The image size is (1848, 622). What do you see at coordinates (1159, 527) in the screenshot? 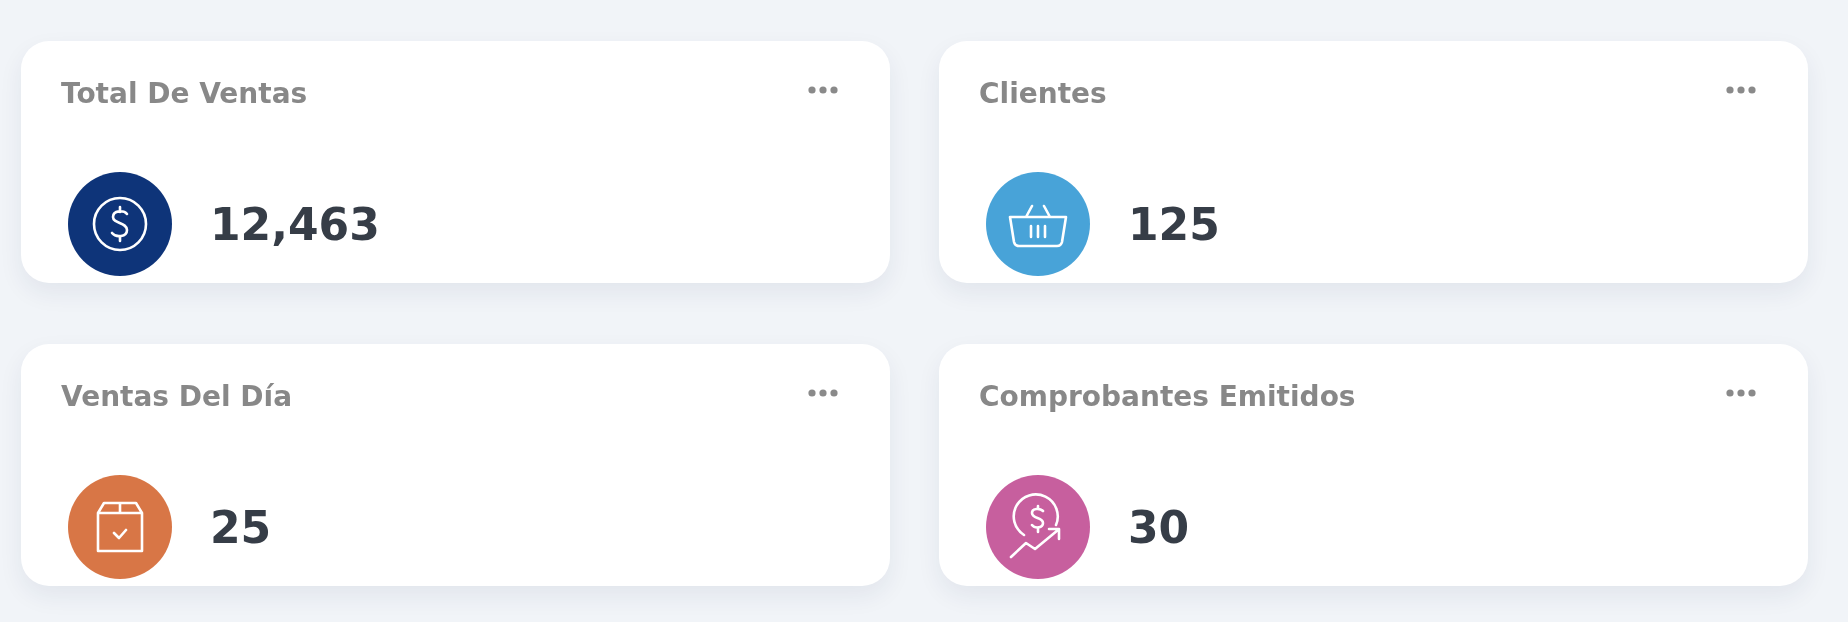
I see `stat-value: 30` at bounding box center [1159, 527].